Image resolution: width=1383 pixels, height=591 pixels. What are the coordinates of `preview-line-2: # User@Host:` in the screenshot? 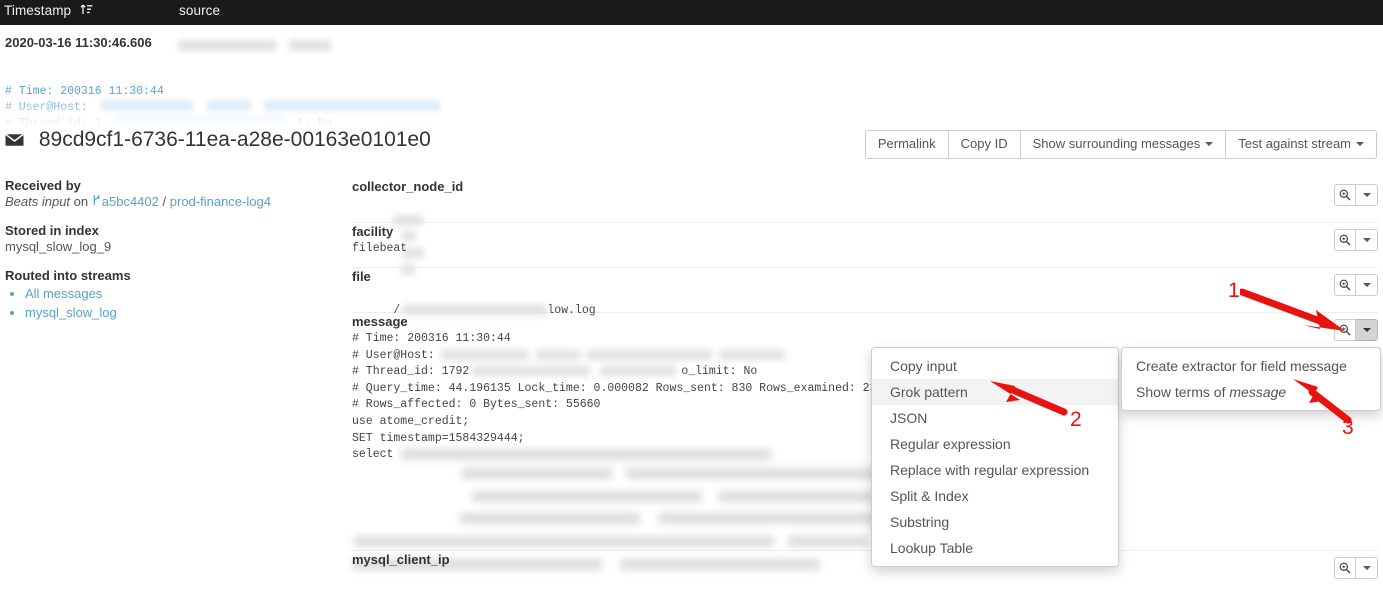 It's located at (222, 107).